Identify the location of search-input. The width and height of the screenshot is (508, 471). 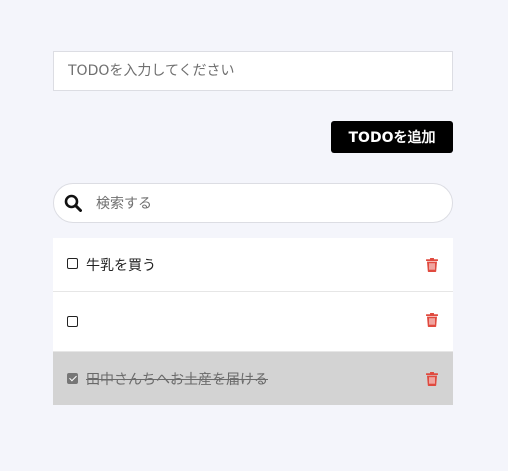
(266, 204).